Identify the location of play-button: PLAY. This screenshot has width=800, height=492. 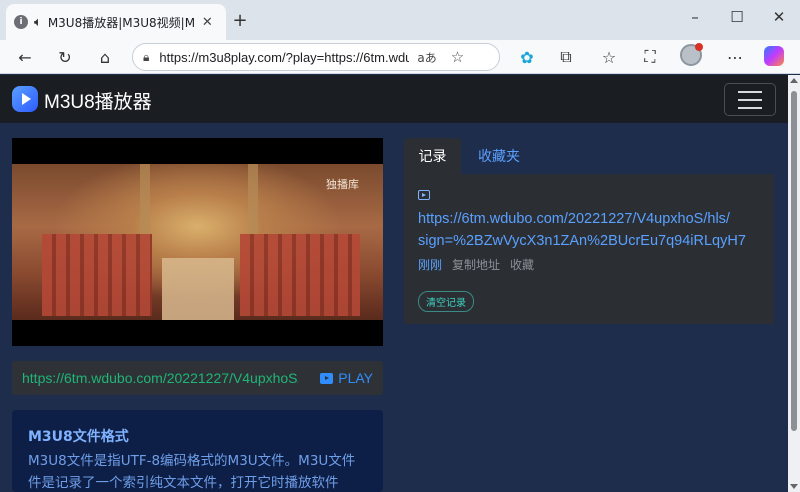
(346, 378).